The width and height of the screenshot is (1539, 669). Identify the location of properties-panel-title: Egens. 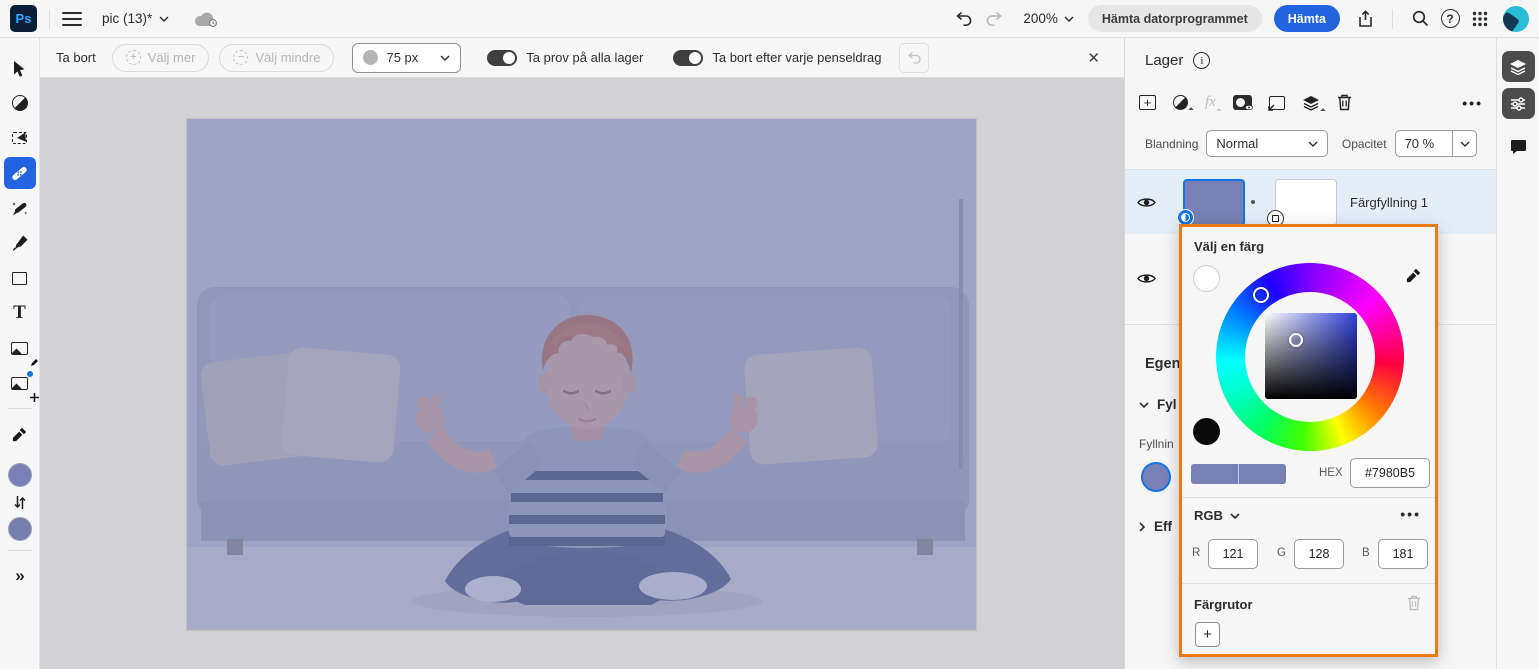
(1162, 364).